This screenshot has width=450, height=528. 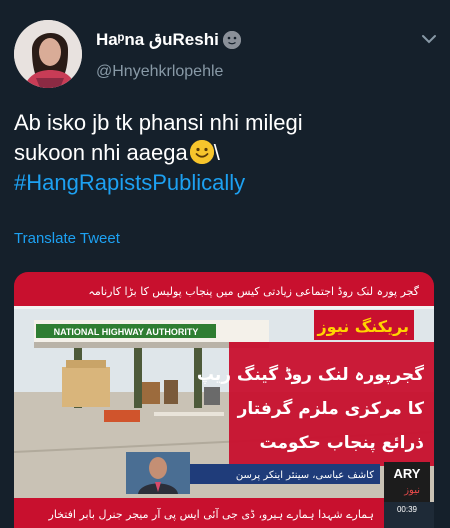 I want to click on channel-logo: ARY, so click(x=407, y=473).